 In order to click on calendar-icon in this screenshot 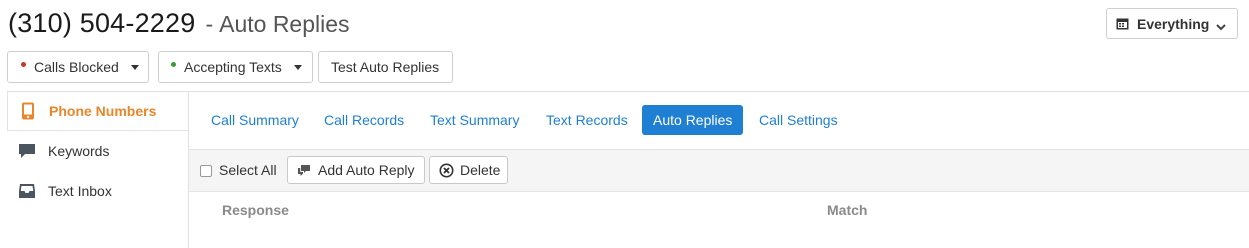, I will do `click(1122, 23)`.